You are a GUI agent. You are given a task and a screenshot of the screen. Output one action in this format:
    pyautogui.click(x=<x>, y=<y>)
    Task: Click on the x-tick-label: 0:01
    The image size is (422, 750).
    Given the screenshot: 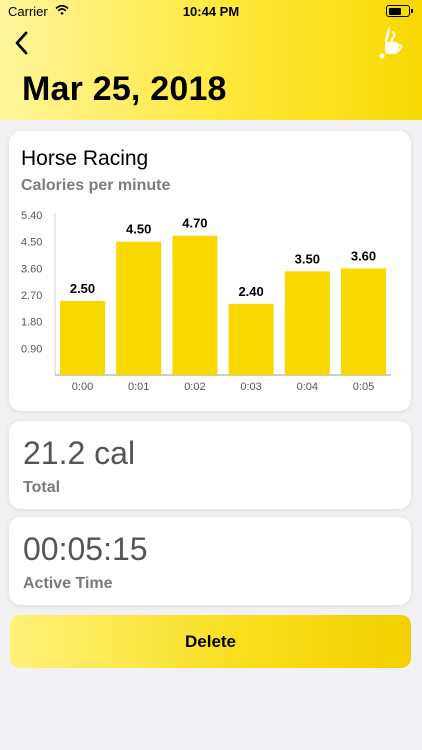 What is the action you would take?
    pyautogui.click(x=138, y=387)
    